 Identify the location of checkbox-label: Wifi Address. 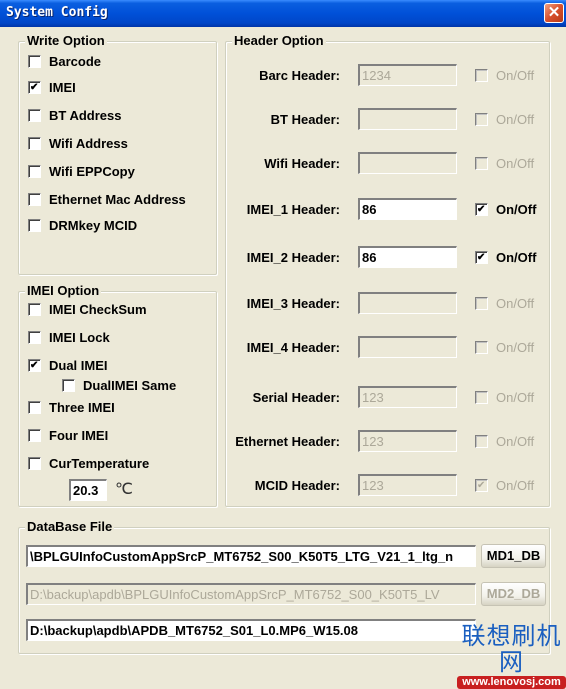
(88, 143).